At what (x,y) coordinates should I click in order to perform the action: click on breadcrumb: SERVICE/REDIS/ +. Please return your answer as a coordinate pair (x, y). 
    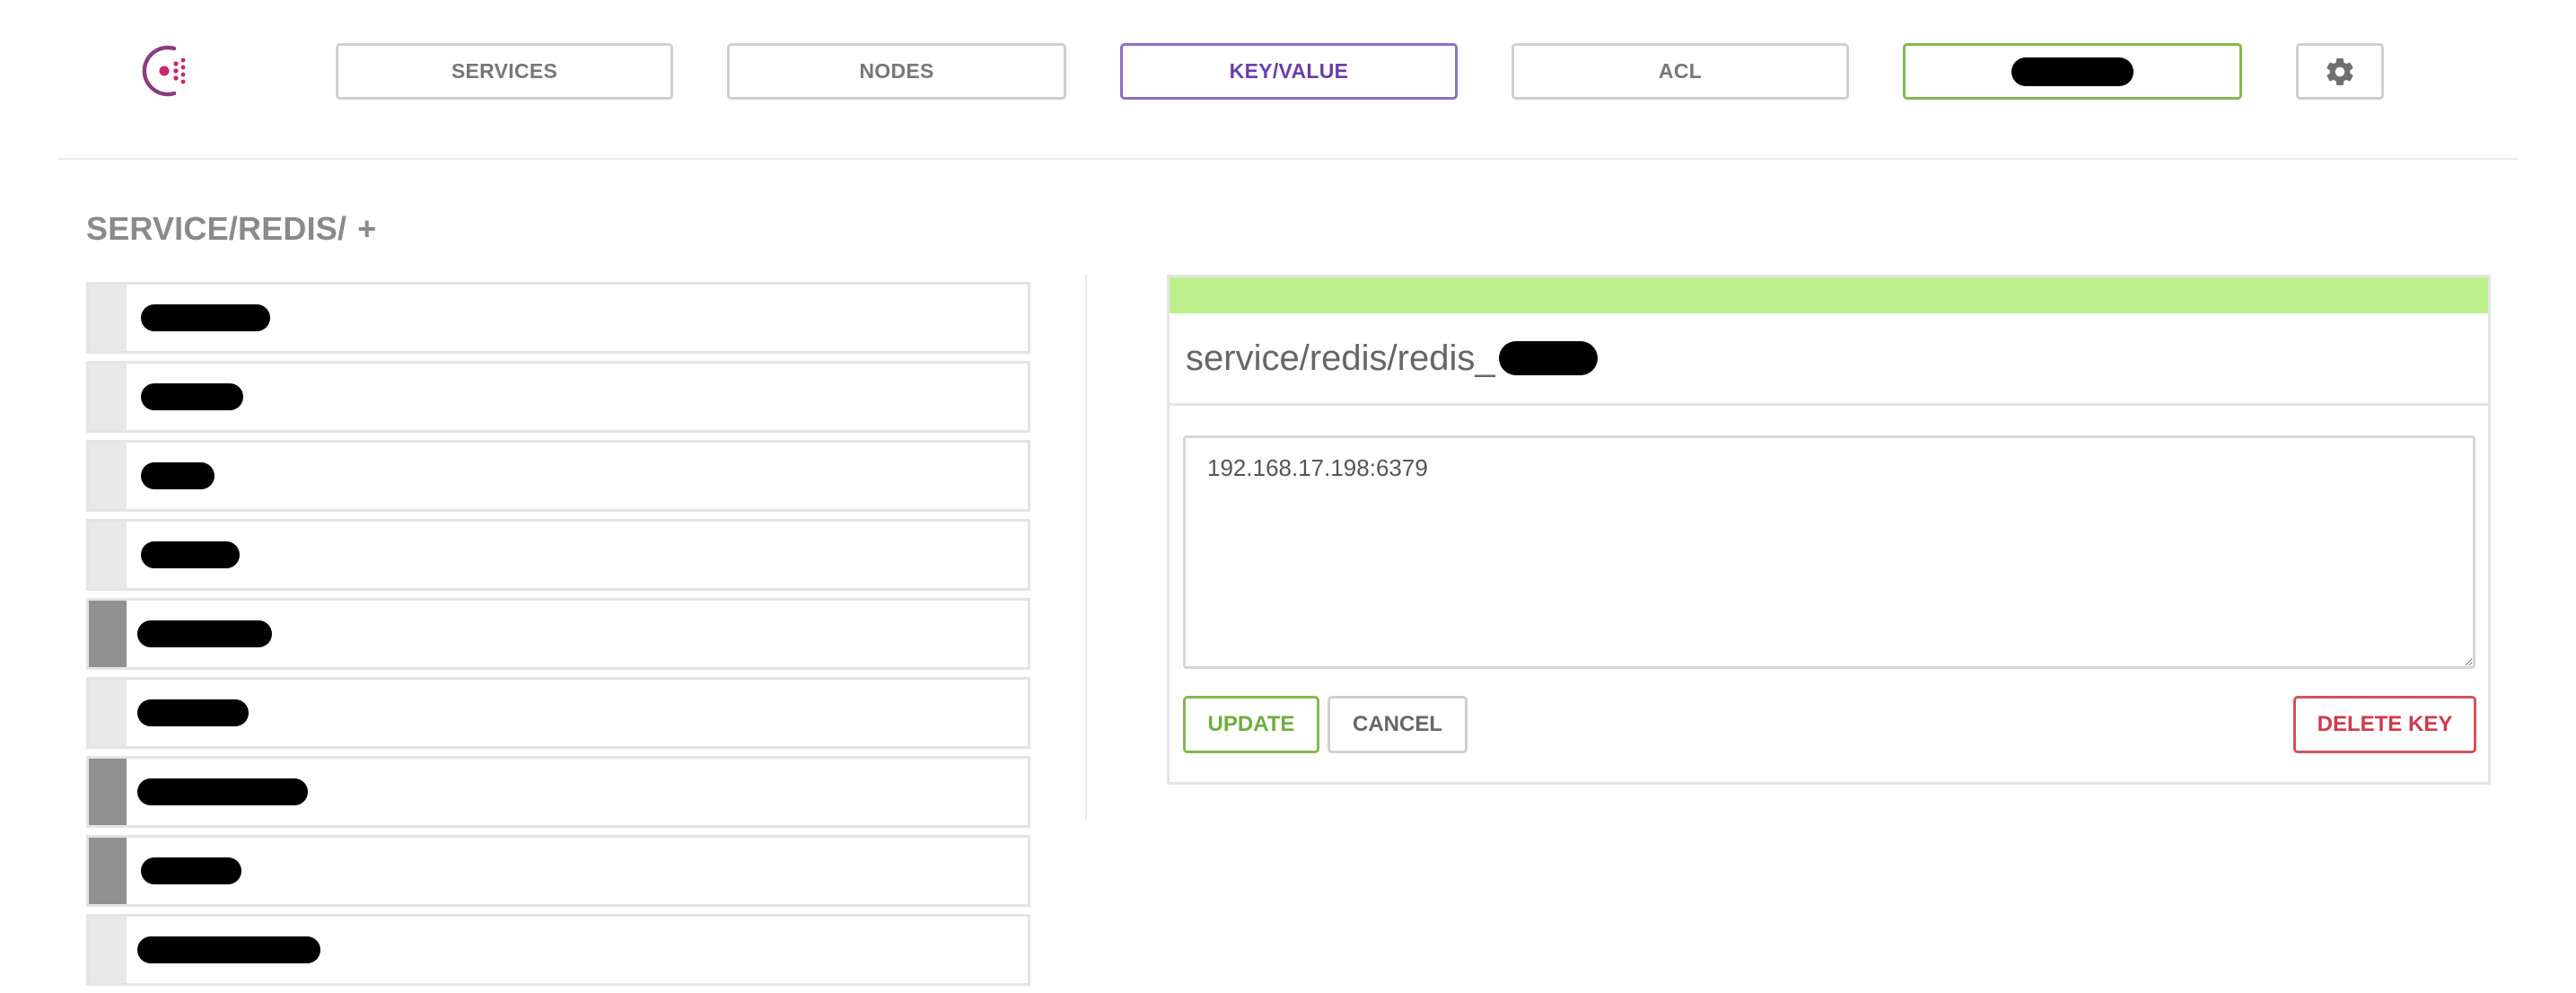
    Looking at the image, I should click on (231, 229).